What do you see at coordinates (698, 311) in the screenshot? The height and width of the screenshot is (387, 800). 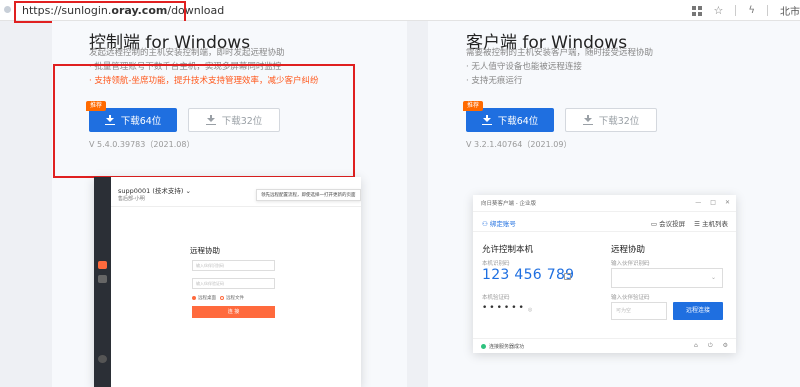 I see `preview-remote-connect-button: 远程连接` at bounding box center [698, 311].